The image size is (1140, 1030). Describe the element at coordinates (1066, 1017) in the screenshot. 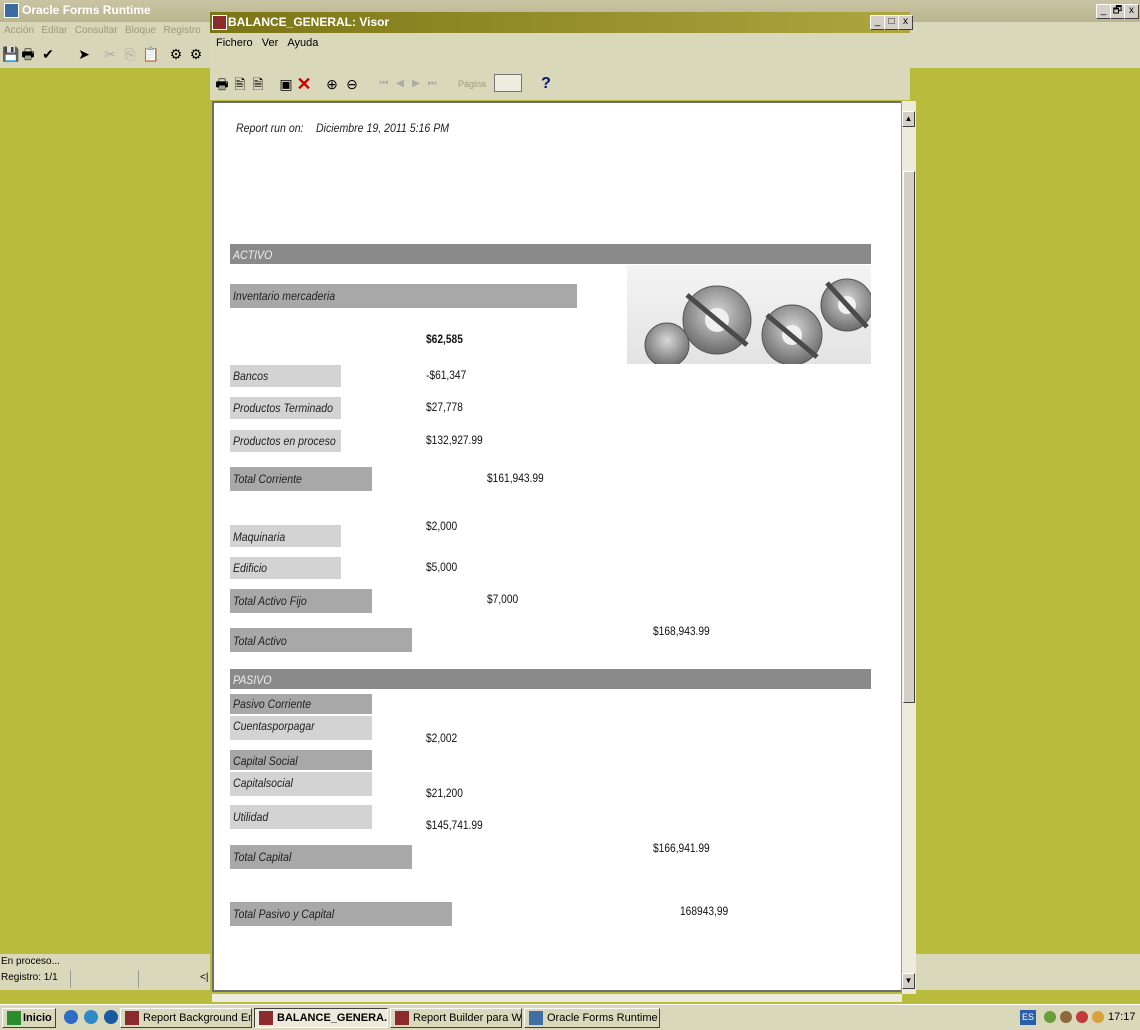

I see `tray-update-icon` at that location.